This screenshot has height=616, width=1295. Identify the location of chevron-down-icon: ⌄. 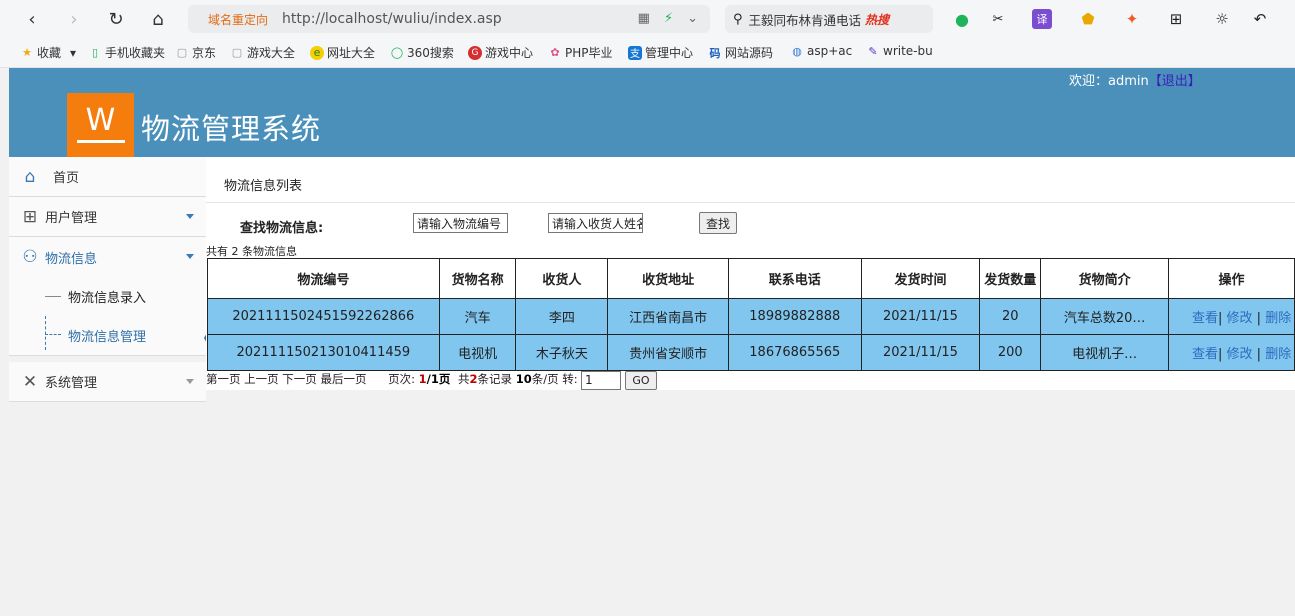
(692, 18).